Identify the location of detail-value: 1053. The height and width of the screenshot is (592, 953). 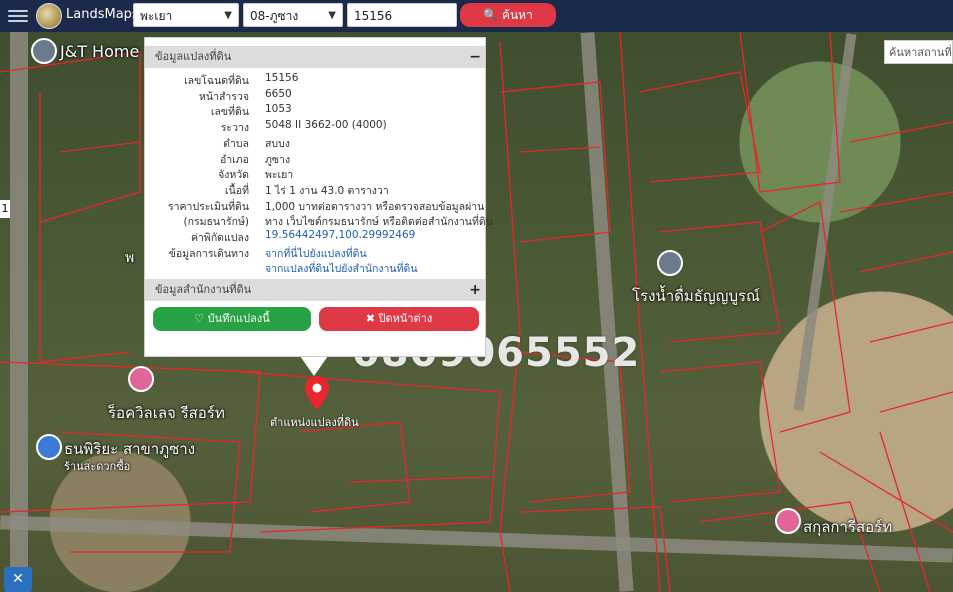
(278, 109).